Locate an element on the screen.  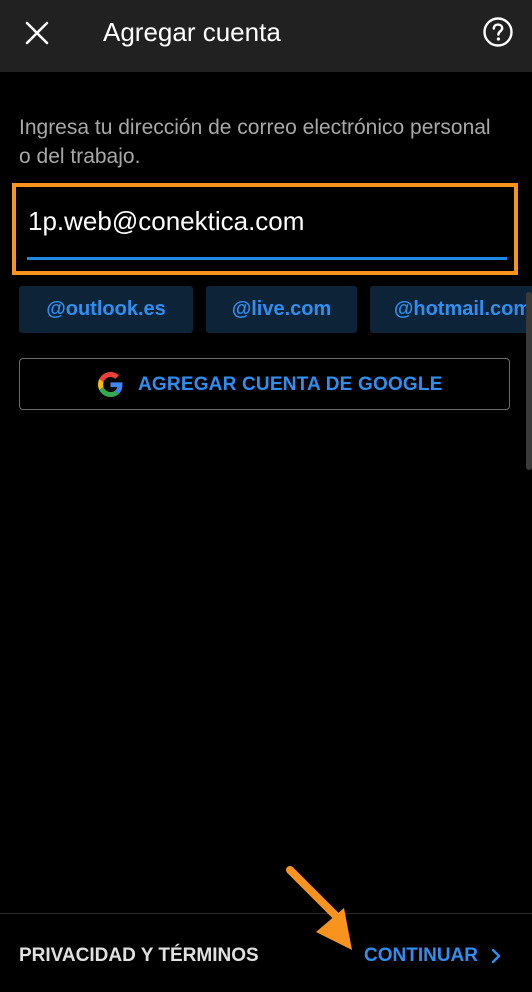
add-google-account-label: AGREGAR CUENTA DE GOOGLE is located at coordinates (290, 384).